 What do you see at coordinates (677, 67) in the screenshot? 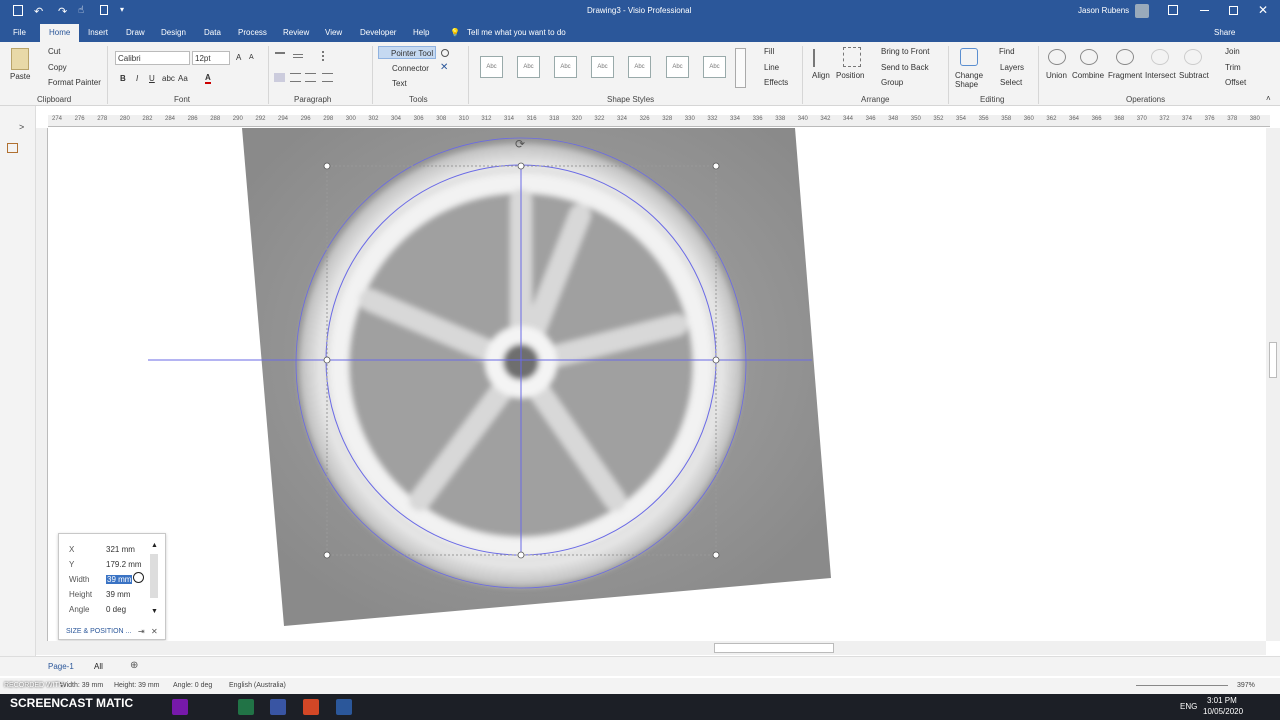
I see `shape-style-6: Abc` at bounding box center [677, 67].